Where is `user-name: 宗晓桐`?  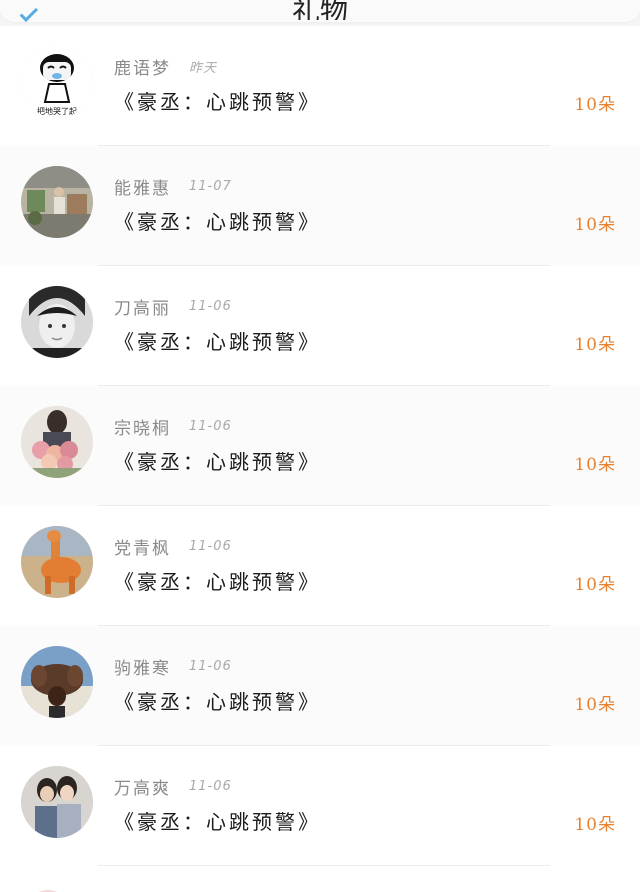
user-name: 宗晓桐 is located at coordinates (142, 426).